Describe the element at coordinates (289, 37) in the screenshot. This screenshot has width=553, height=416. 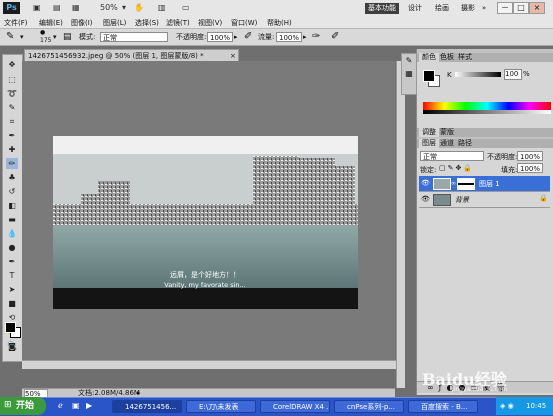
I see `flow-field: 100%` at that location.